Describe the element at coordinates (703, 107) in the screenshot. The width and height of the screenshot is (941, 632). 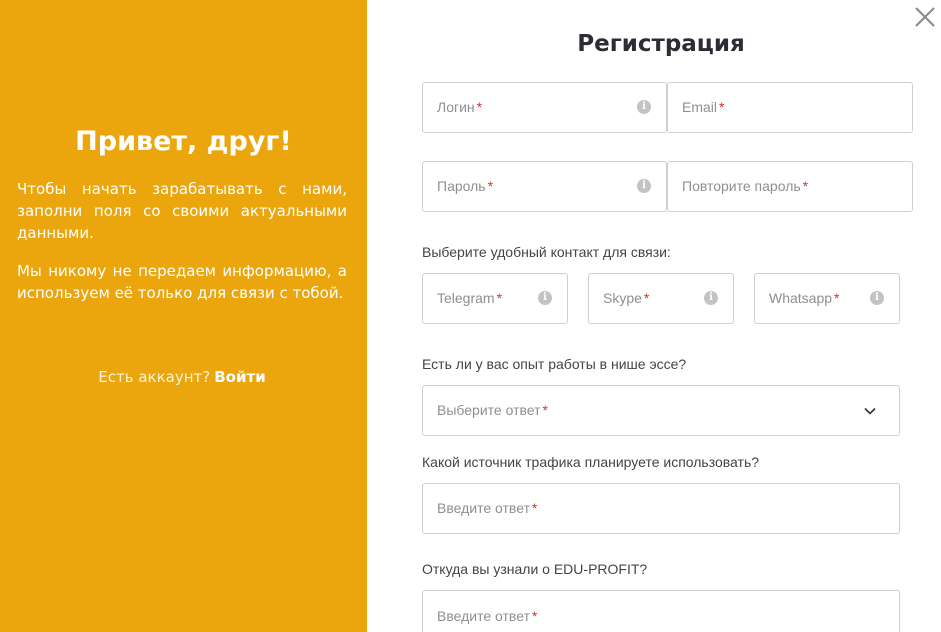
I see `email-placeholder: Email *` at that location.